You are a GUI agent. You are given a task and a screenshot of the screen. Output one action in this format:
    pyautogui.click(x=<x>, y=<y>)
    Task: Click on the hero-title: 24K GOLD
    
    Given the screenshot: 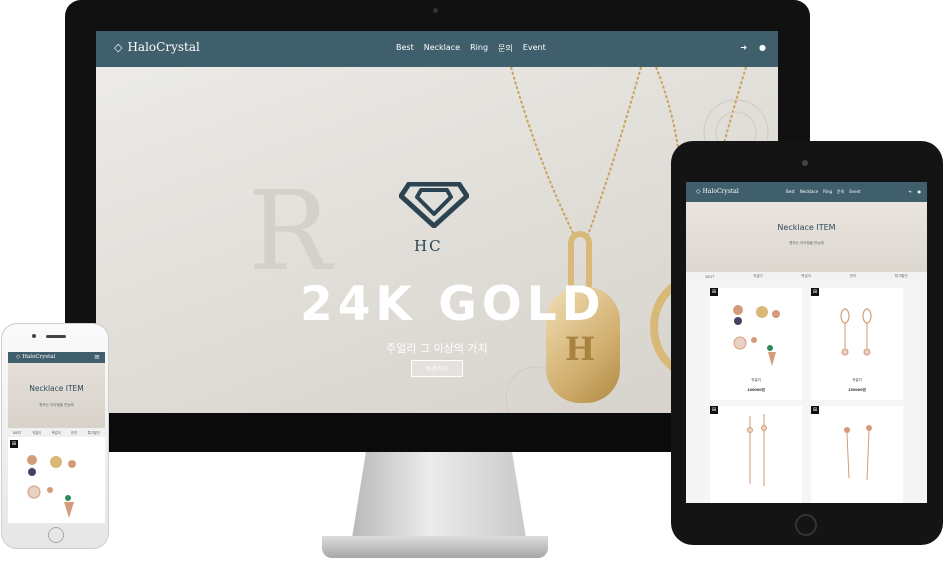 What is the action you would take?
    pyautogui.click(x=453, y=304)
    